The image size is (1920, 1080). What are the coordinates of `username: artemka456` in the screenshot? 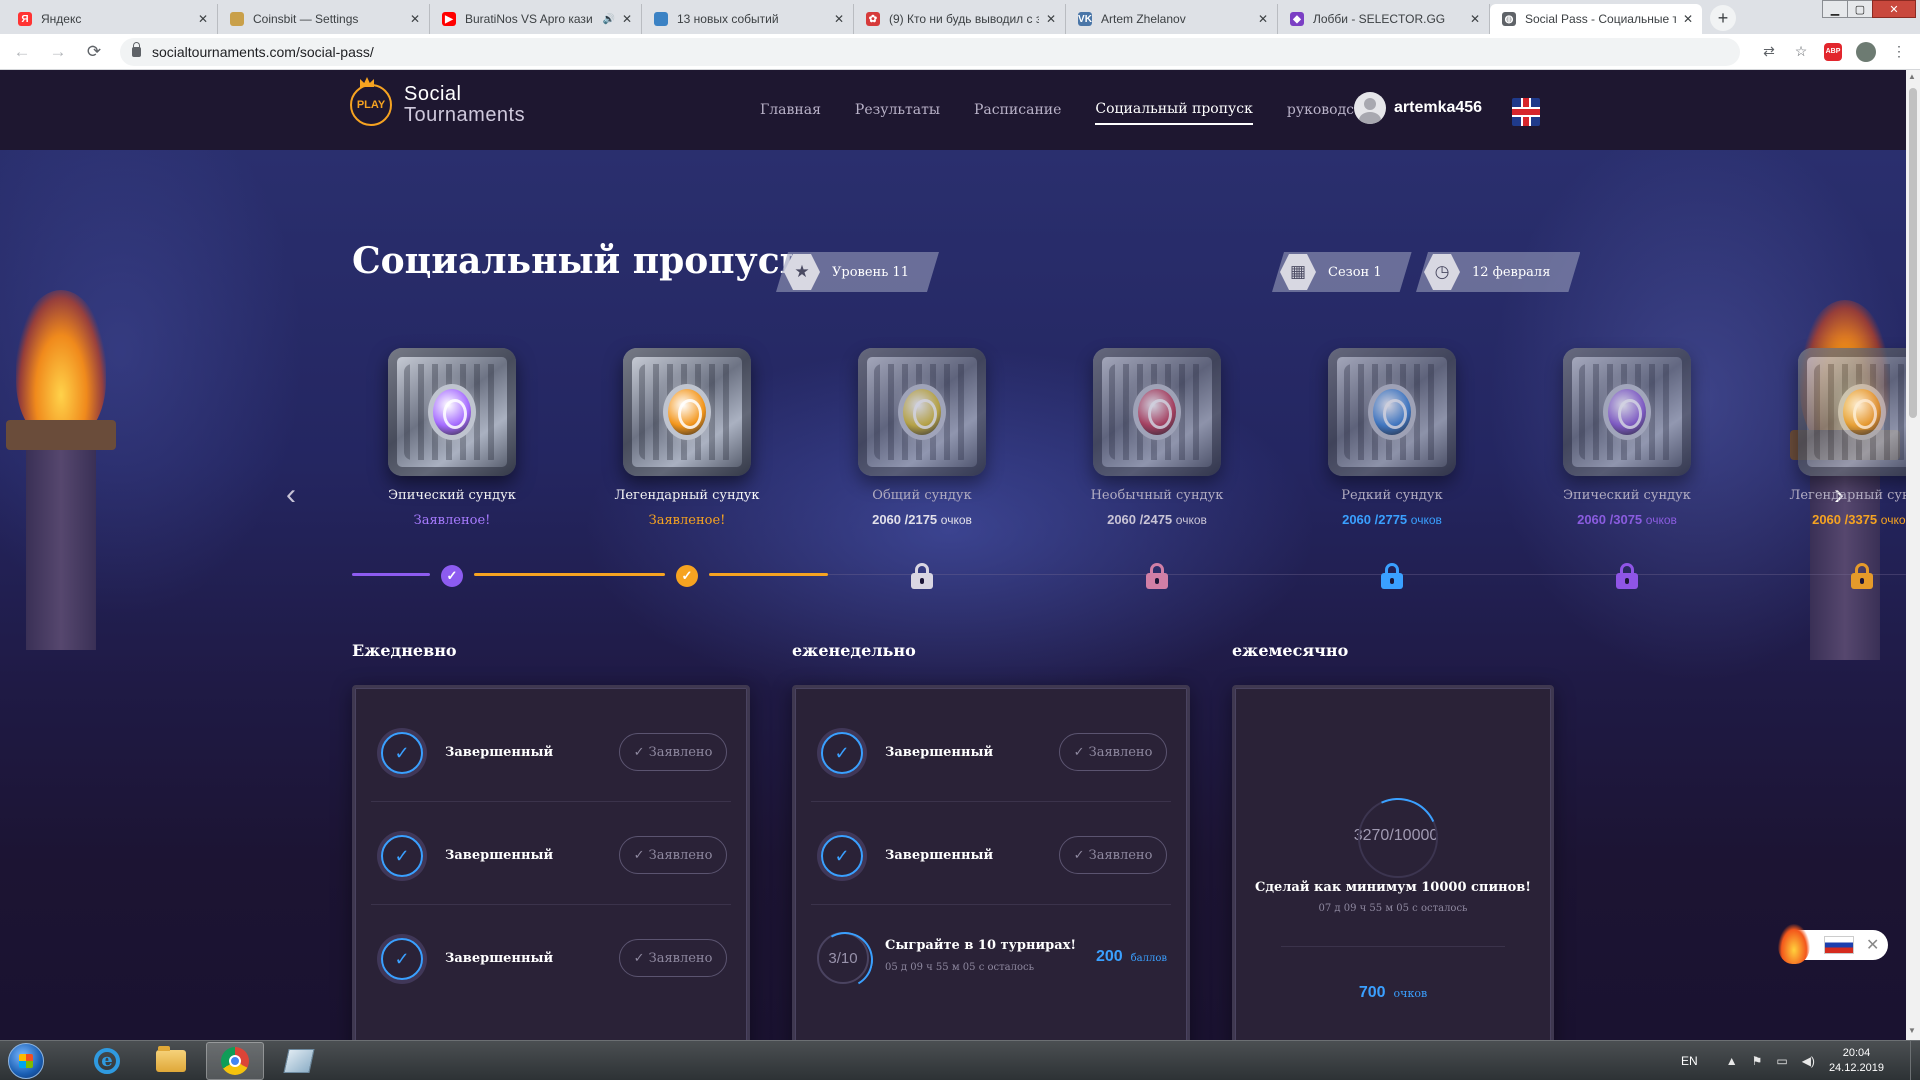 It's located at (1438, 108).